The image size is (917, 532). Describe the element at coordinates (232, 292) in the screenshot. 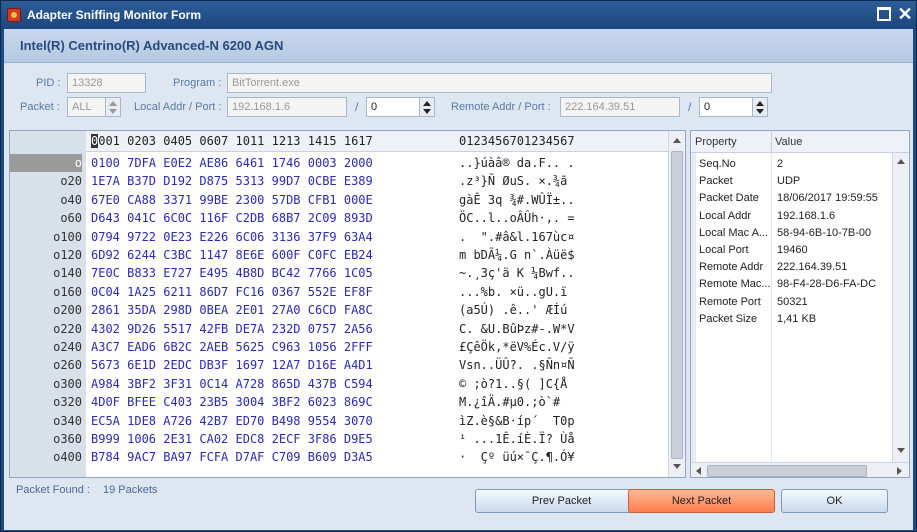

I see `hex-row-bytes: 0C04 1A25 6211 86D7 FC16 0367 552E EF8F` at that location.